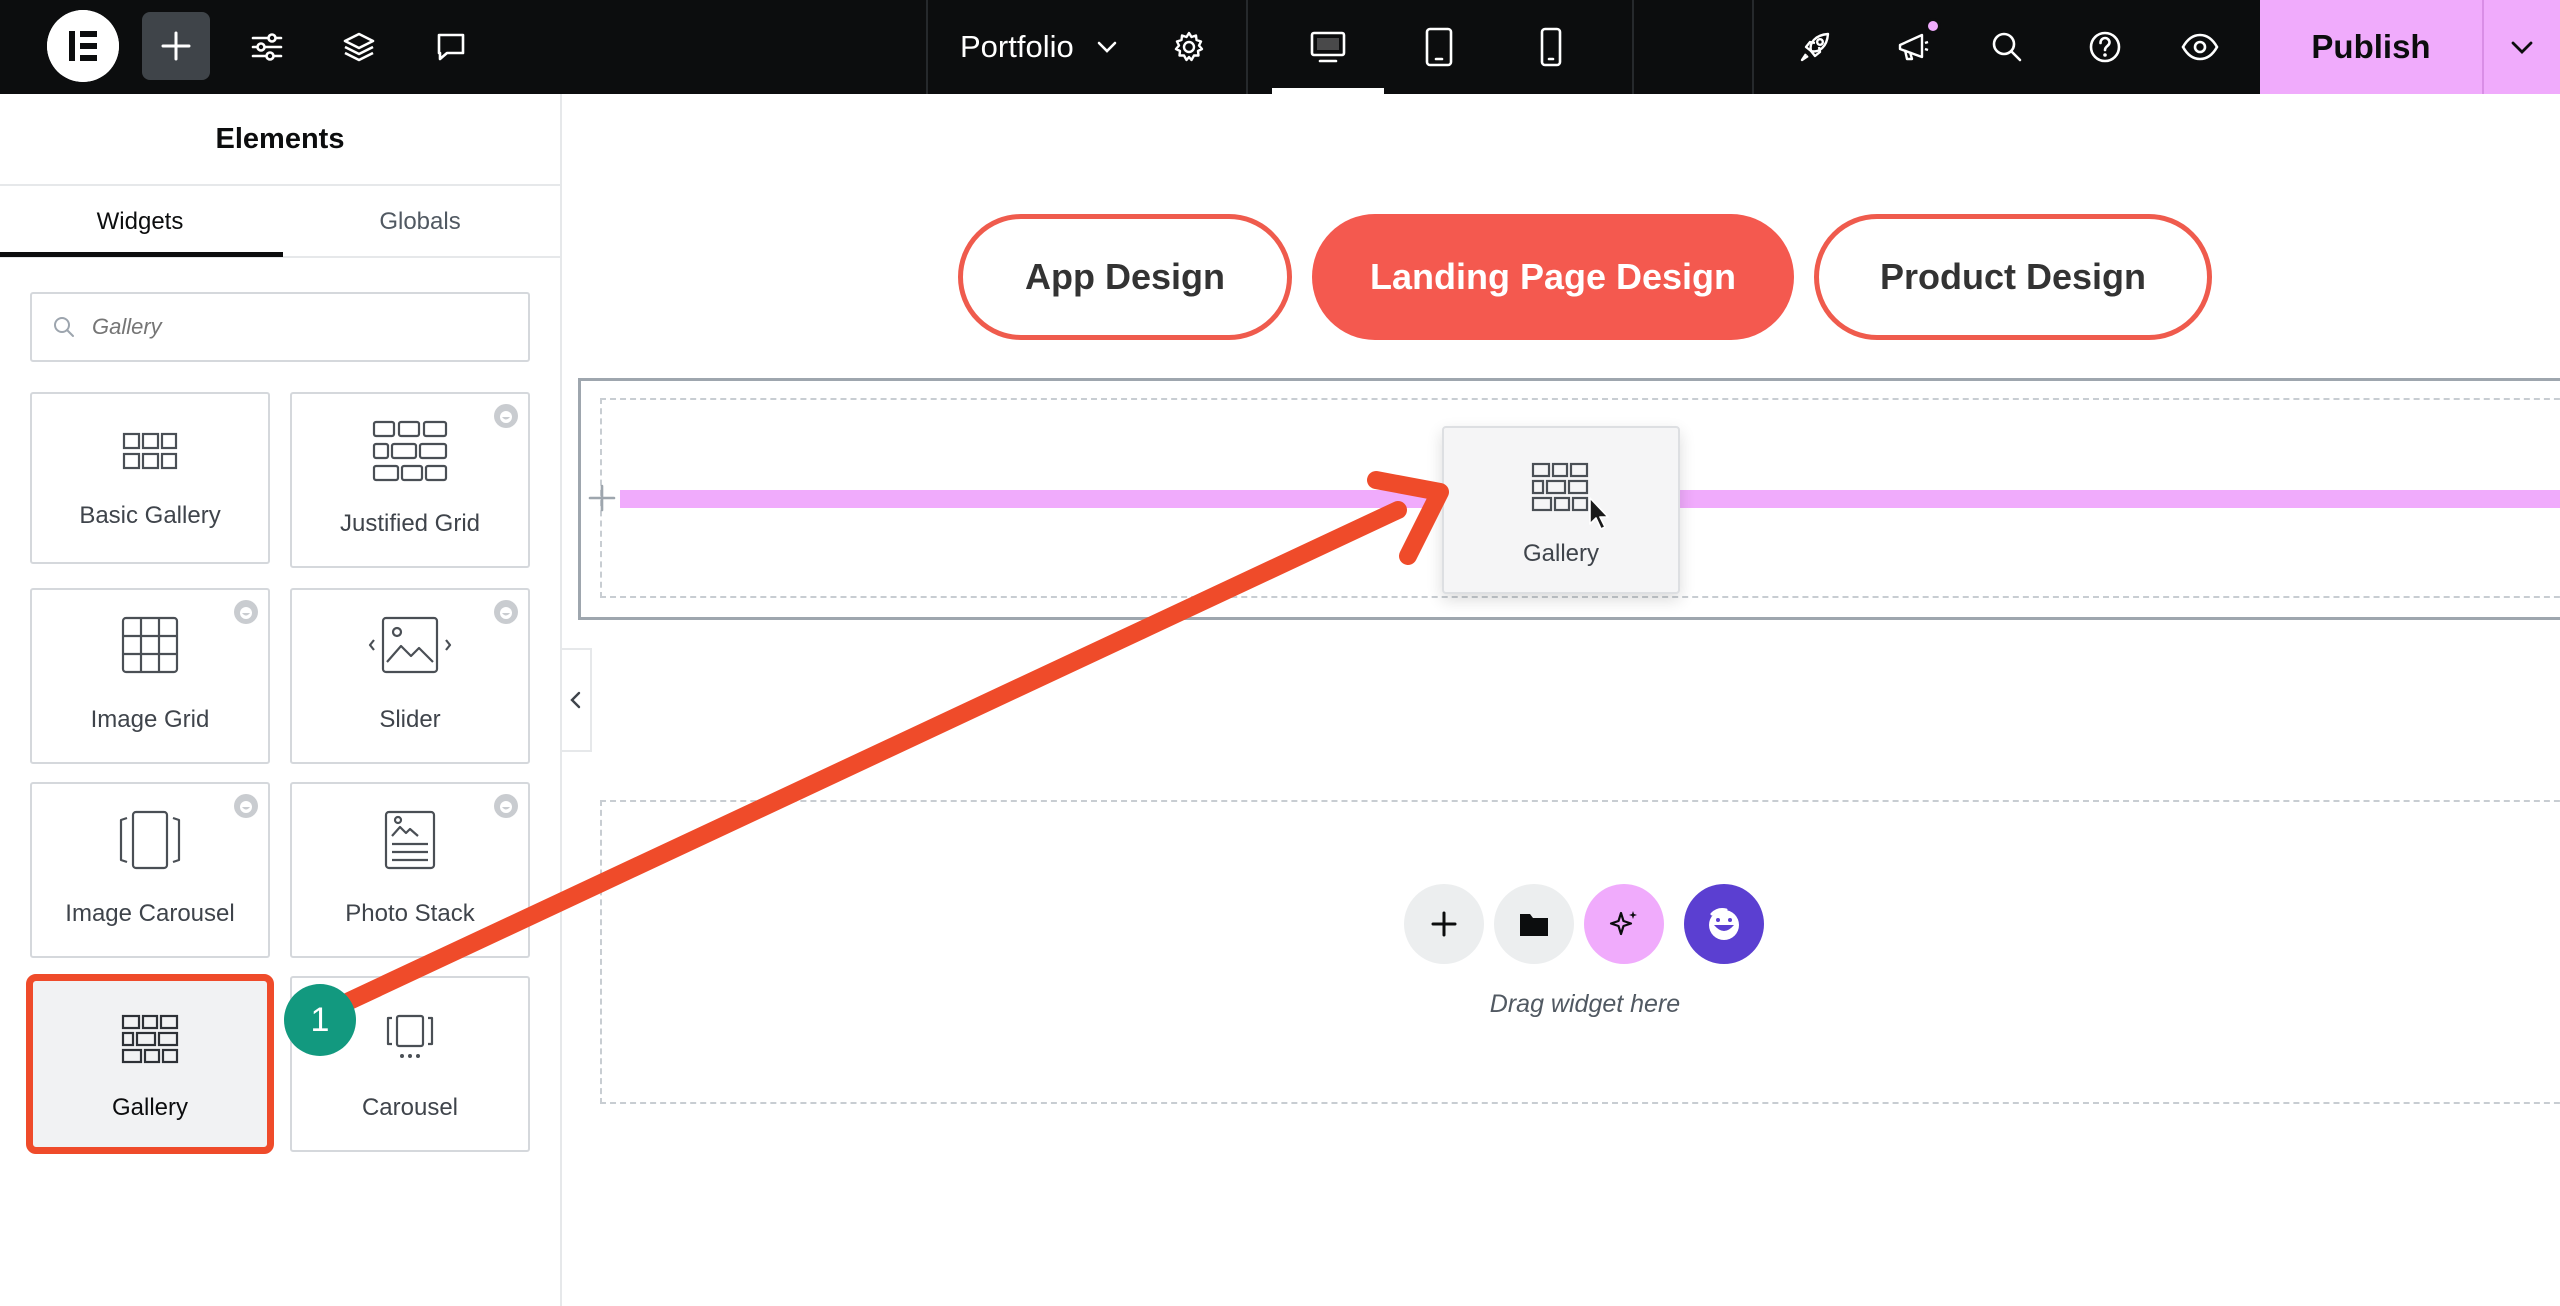 This screenshot has height=1306, width=2560. I want to click on filter-landing-page-design: Landing Page Design, so click(1553, 277).